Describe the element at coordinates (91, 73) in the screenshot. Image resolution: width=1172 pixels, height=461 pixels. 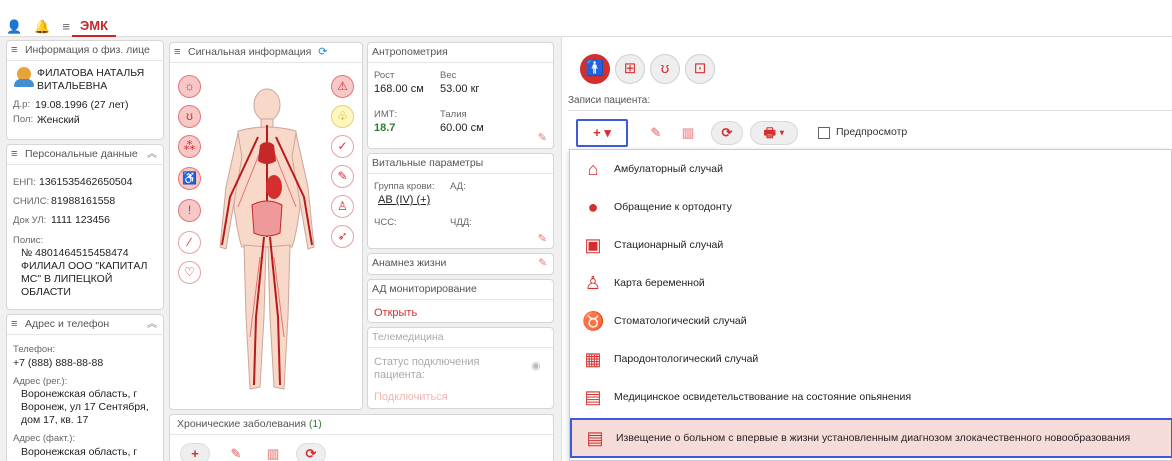
I see `patient-name-1: ФИЛАТОВА НАТАЛЬЯ` at that location.